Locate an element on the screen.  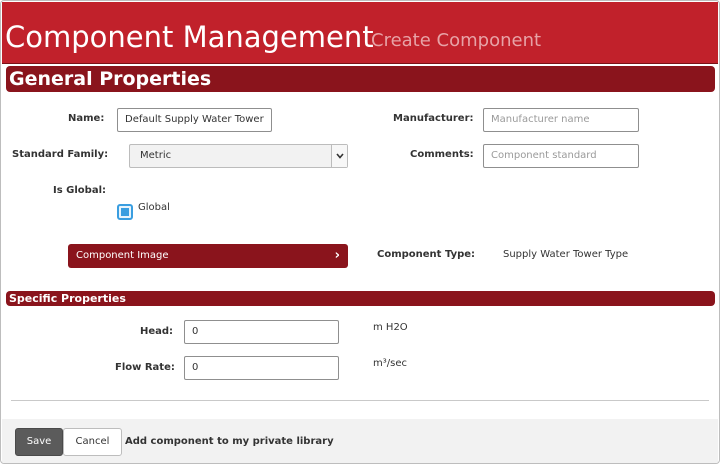
specific-properties-header: Specific Properties is located at coordinates (360, 298).